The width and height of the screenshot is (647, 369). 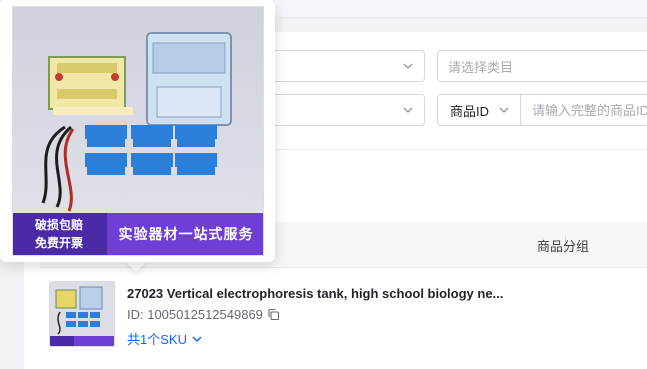 What do you see at coordinates (82, 314) in the screenshot?
I see `product-thumbnail` at bounding box center [82, 314].